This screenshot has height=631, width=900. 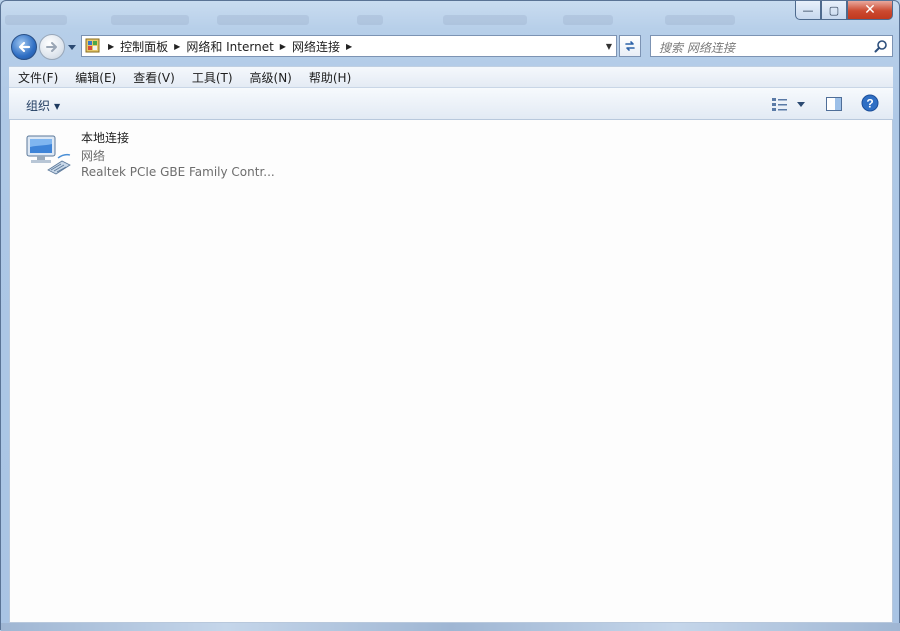 What do you see at coordinates (72, 47) in the screenshot?
I see `history-dropdown-icon` at bounding box center [72, 47].